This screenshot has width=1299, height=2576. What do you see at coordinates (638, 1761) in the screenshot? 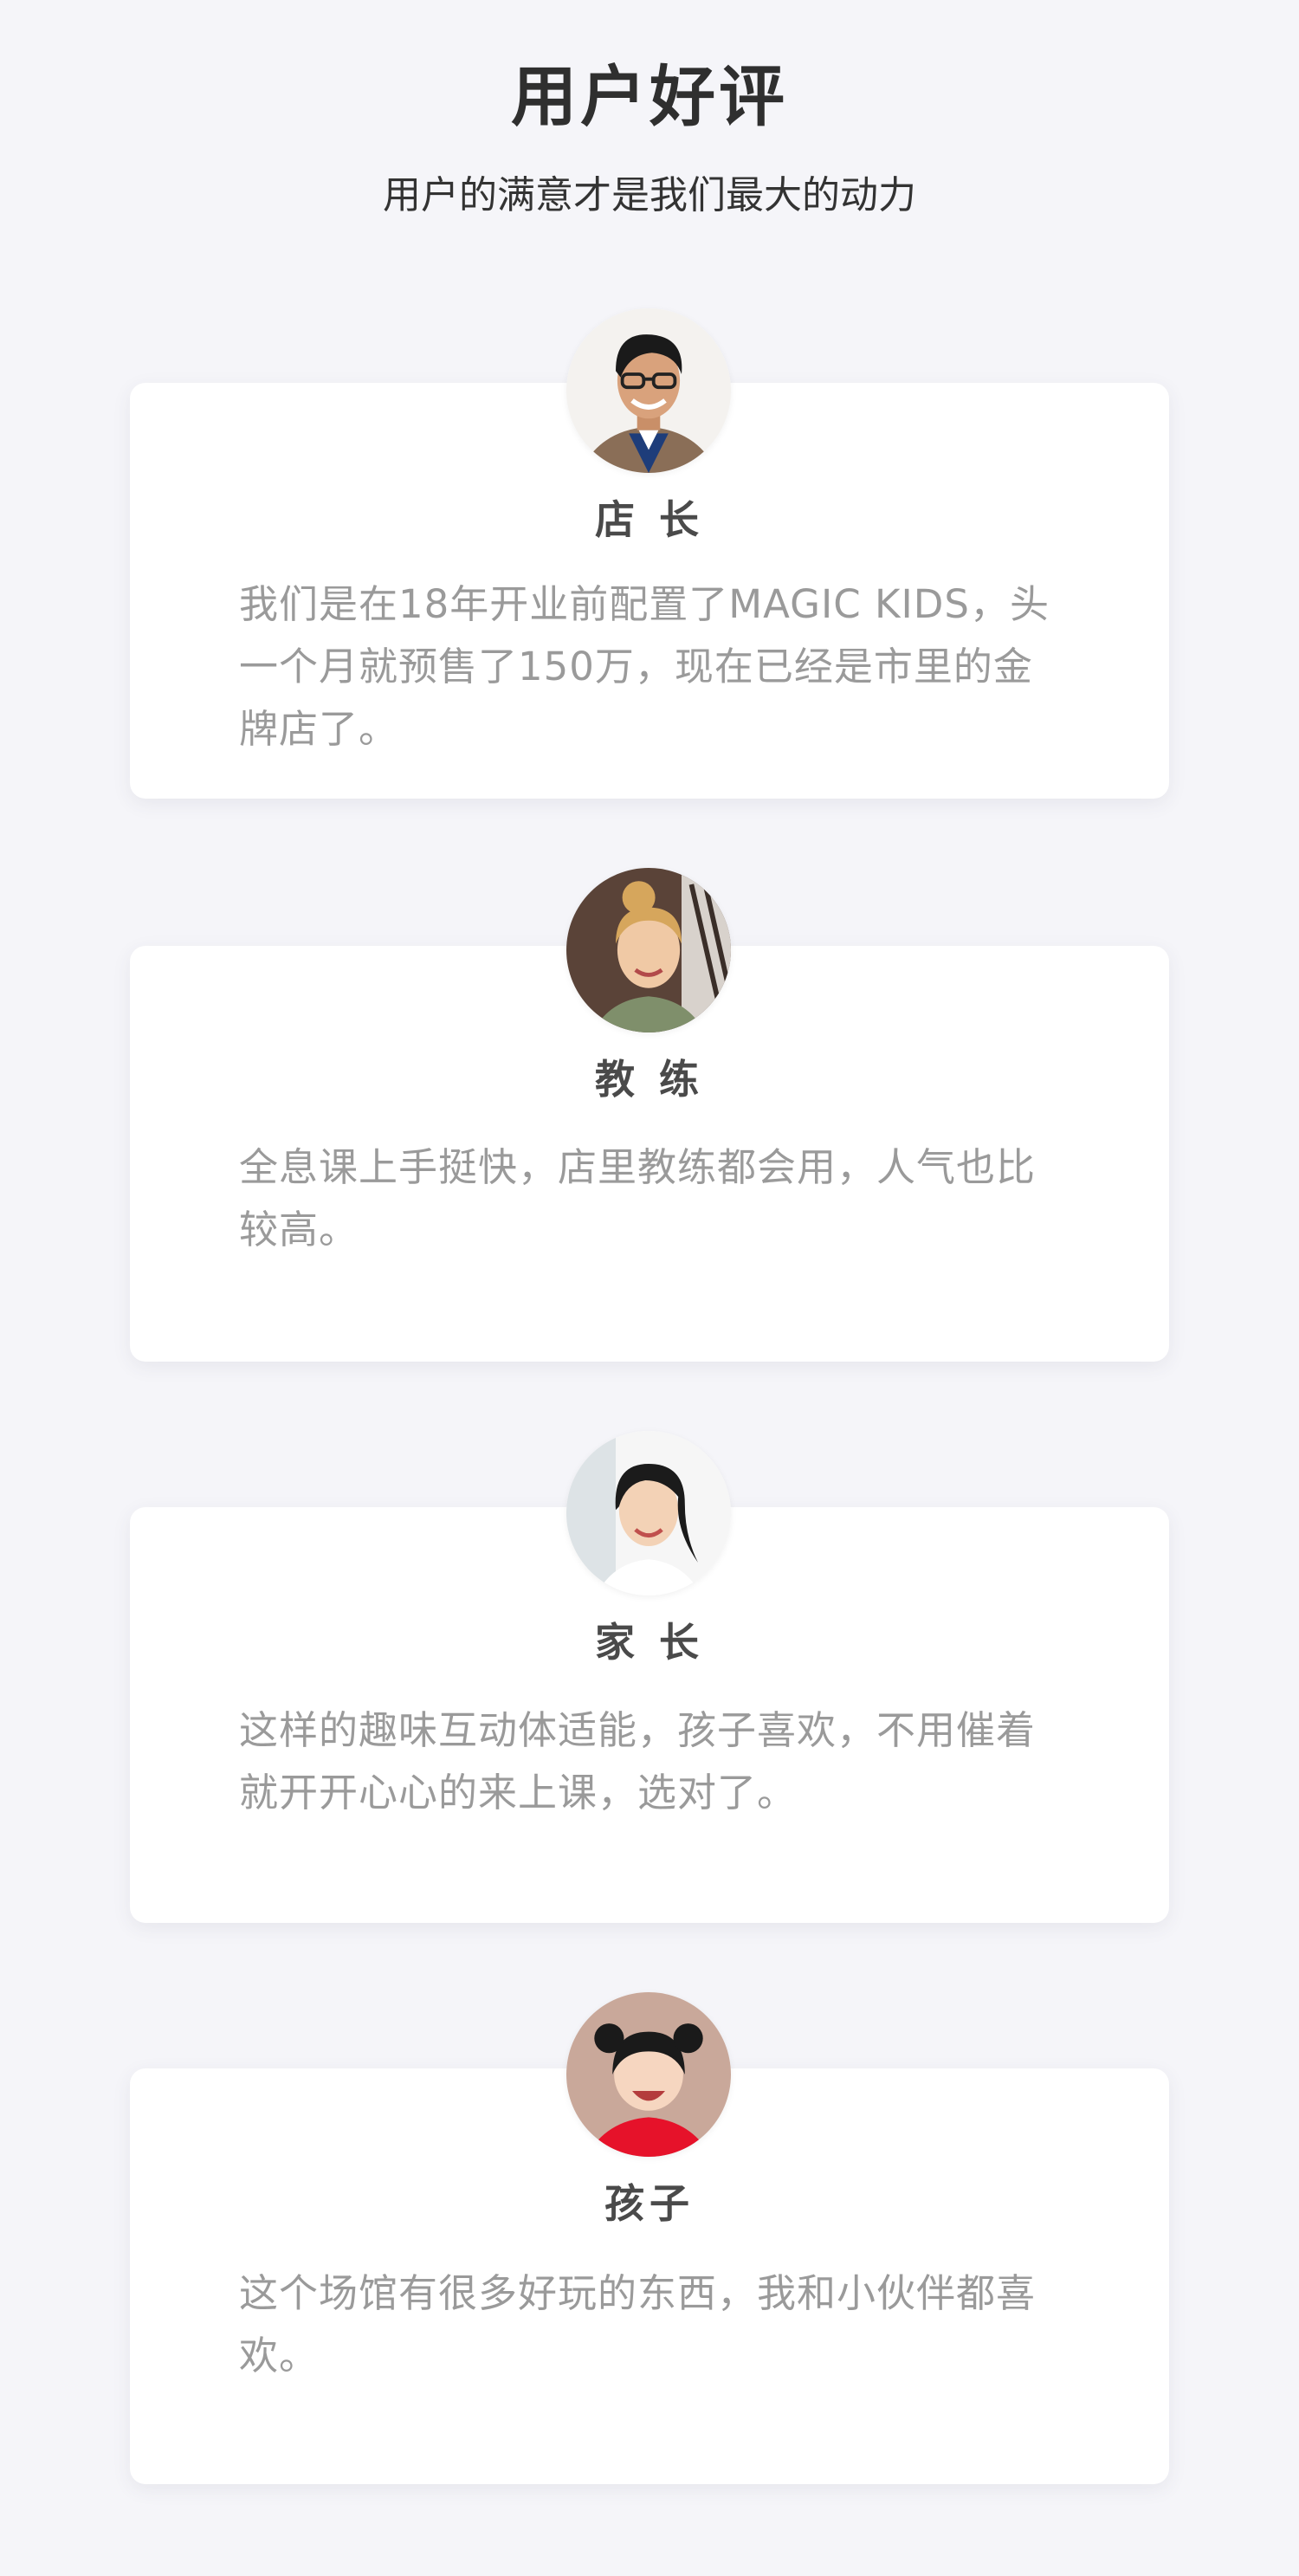
I see `review-text: 这样的趣味互动体适能，孩子喜欢，不用催着就开开心心的来上课，选对了。` at bounding box center [638, 1761].